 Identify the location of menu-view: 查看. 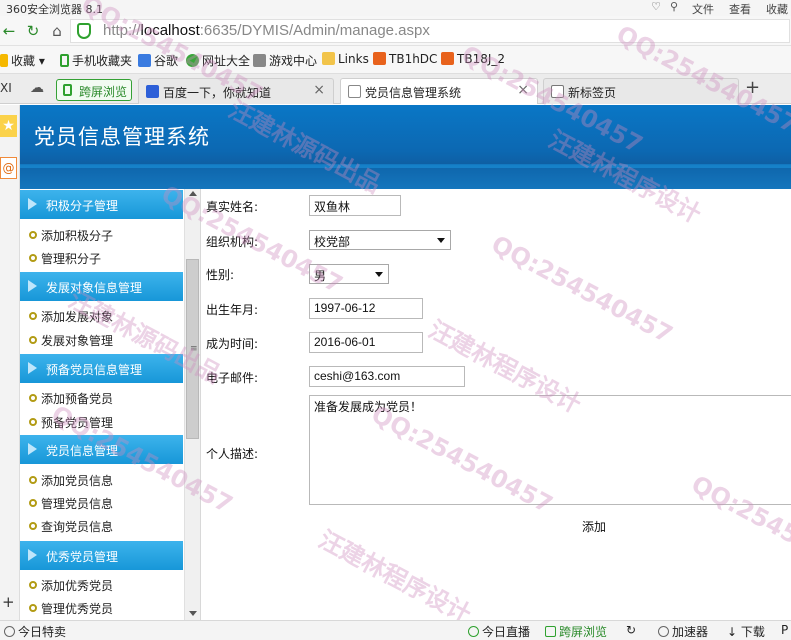
(740, 9).